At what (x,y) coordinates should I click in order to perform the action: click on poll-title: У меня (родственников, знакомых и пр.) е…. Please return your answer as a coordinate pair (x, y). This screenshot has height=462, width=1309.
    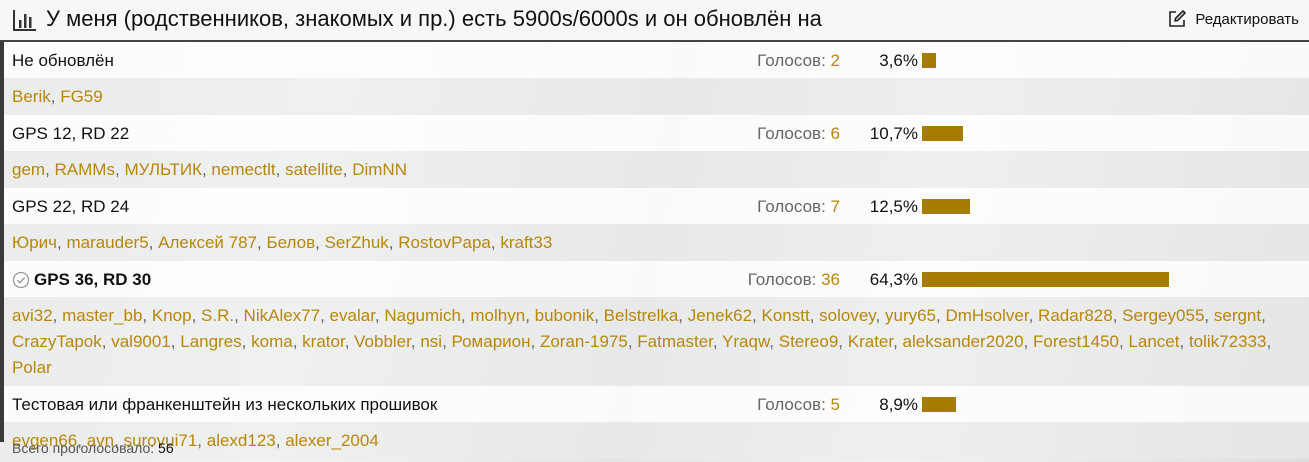
    Looking at the image, I should click on (434, 18).